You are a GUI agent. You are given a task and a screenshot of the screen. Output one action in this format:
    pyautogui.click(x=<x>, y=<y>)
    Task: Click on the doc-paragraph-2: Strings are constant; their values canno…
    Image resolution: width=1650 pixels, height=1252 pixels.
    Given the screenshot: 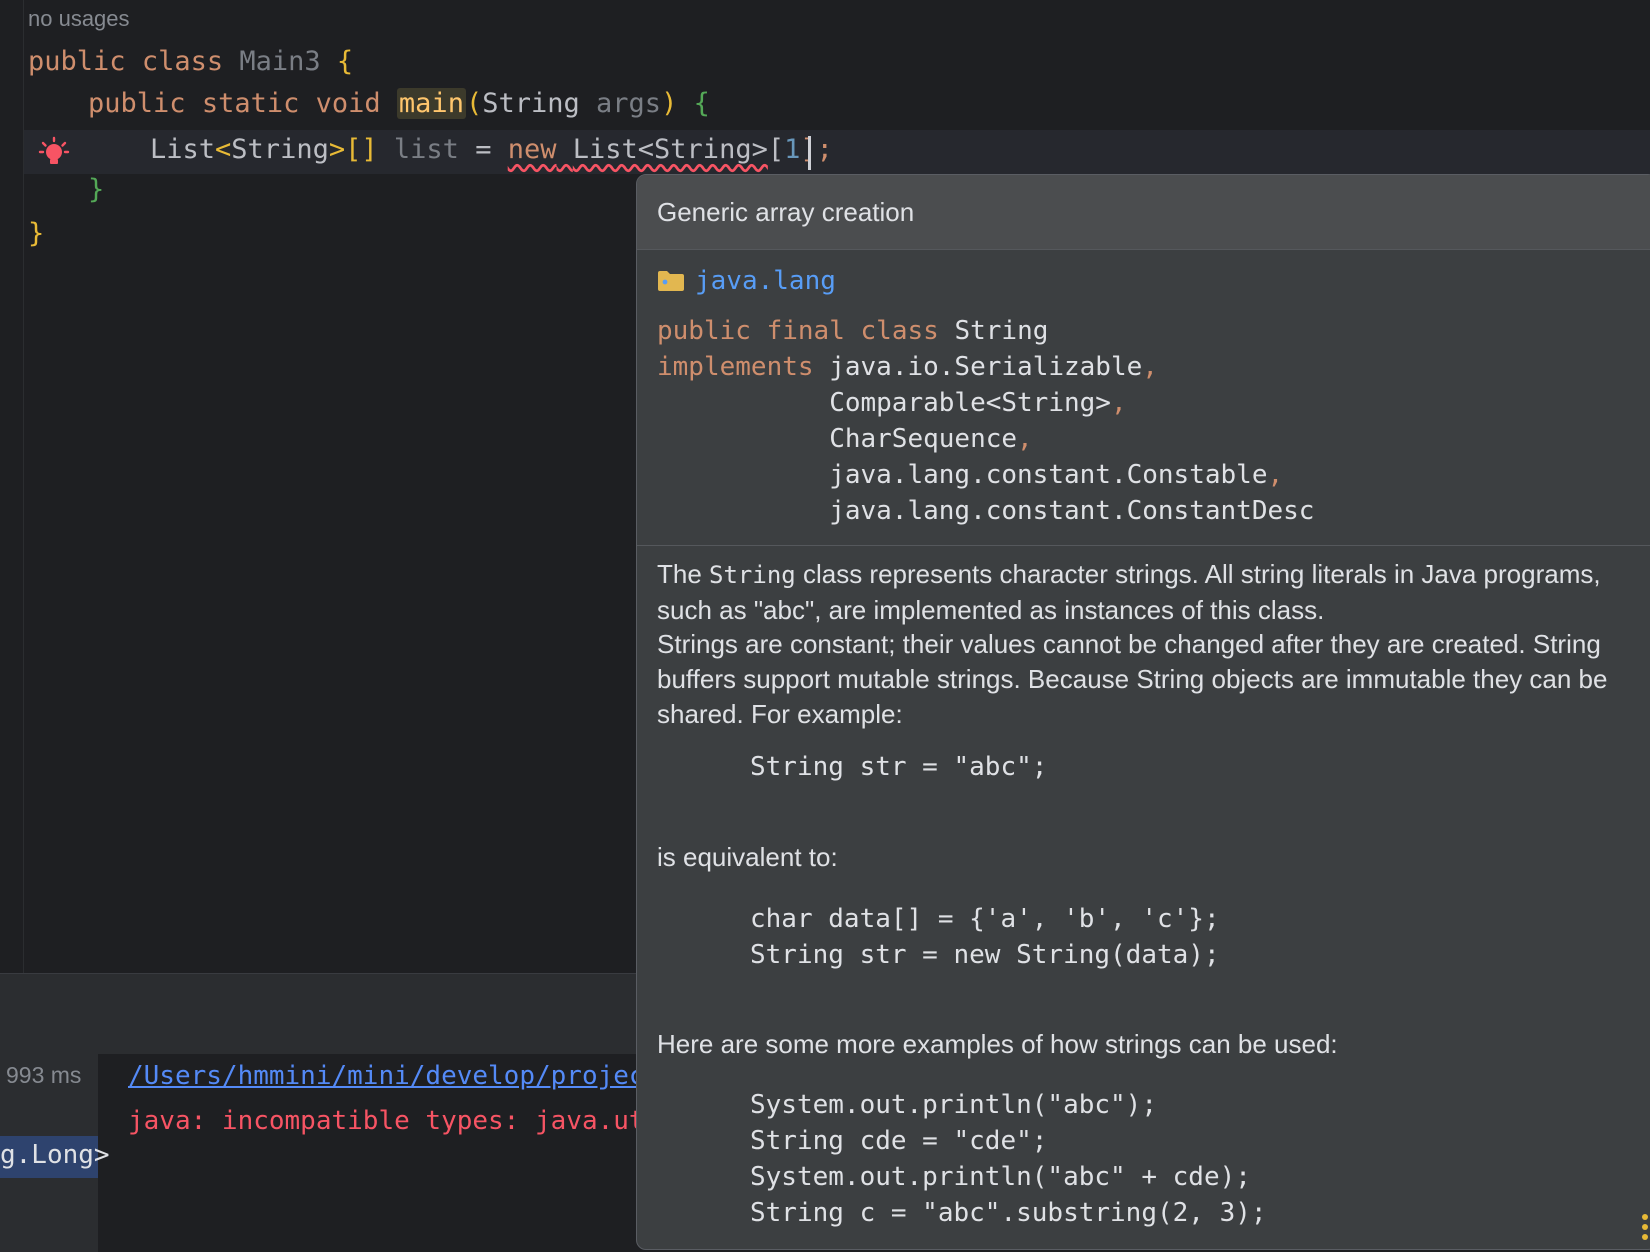 What is the action you would take?
    pyautogui.click(x=1132, y=679)
    